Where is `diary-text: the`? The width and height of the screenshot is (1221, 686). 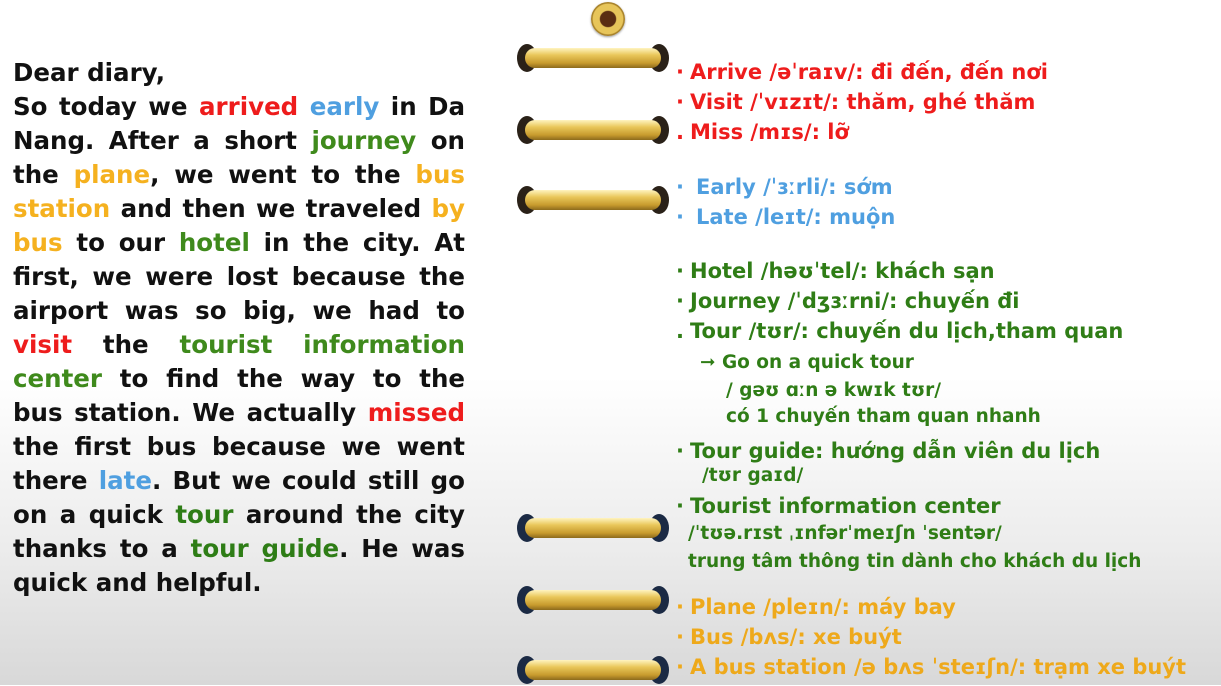
diary-text: the is located at coordinates (126, 344).